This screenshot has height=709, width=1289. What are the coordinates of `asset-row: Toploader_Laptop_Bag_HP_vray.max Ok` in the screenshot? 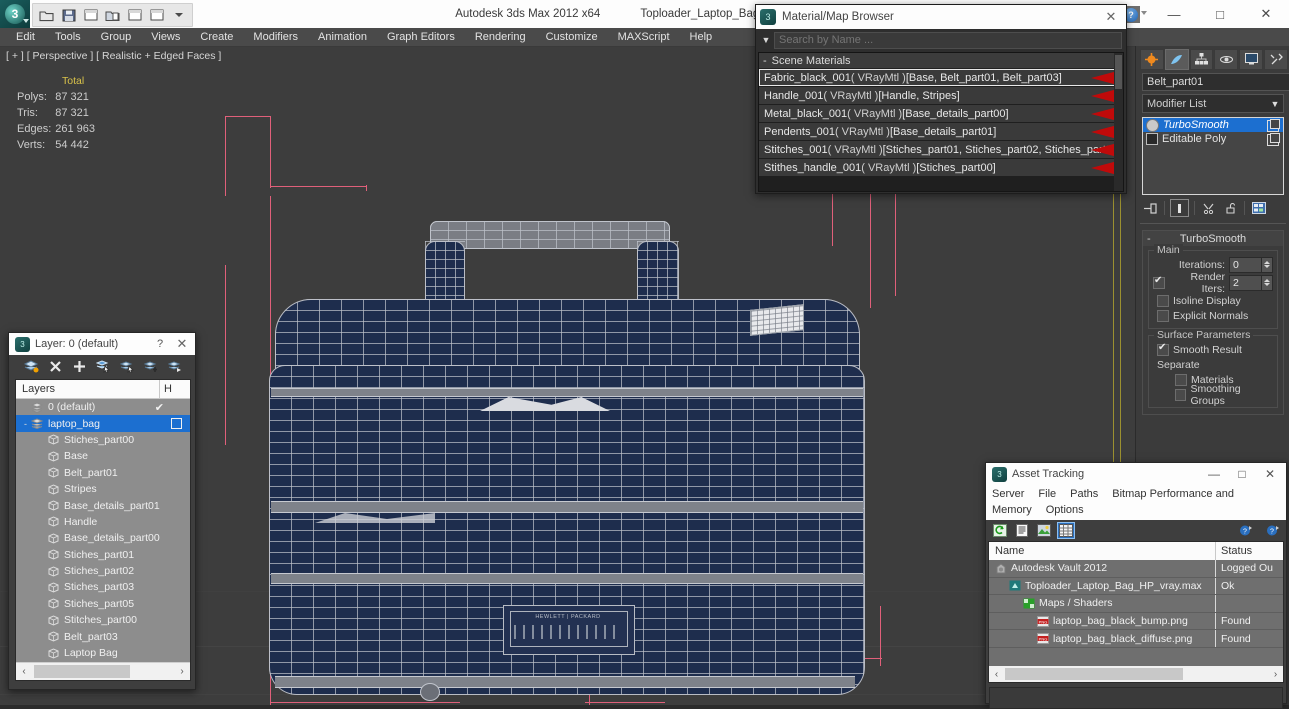 It's located at (1136, 586).